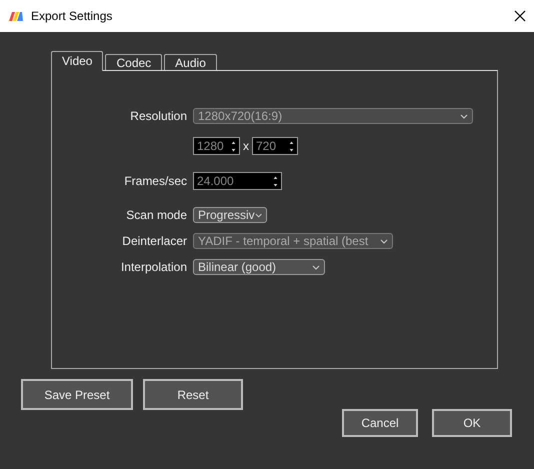  What do you see at coordinates (158, 116) in the screenshot?
I see `field-label: Resolution` at bounding box center [158, 116].